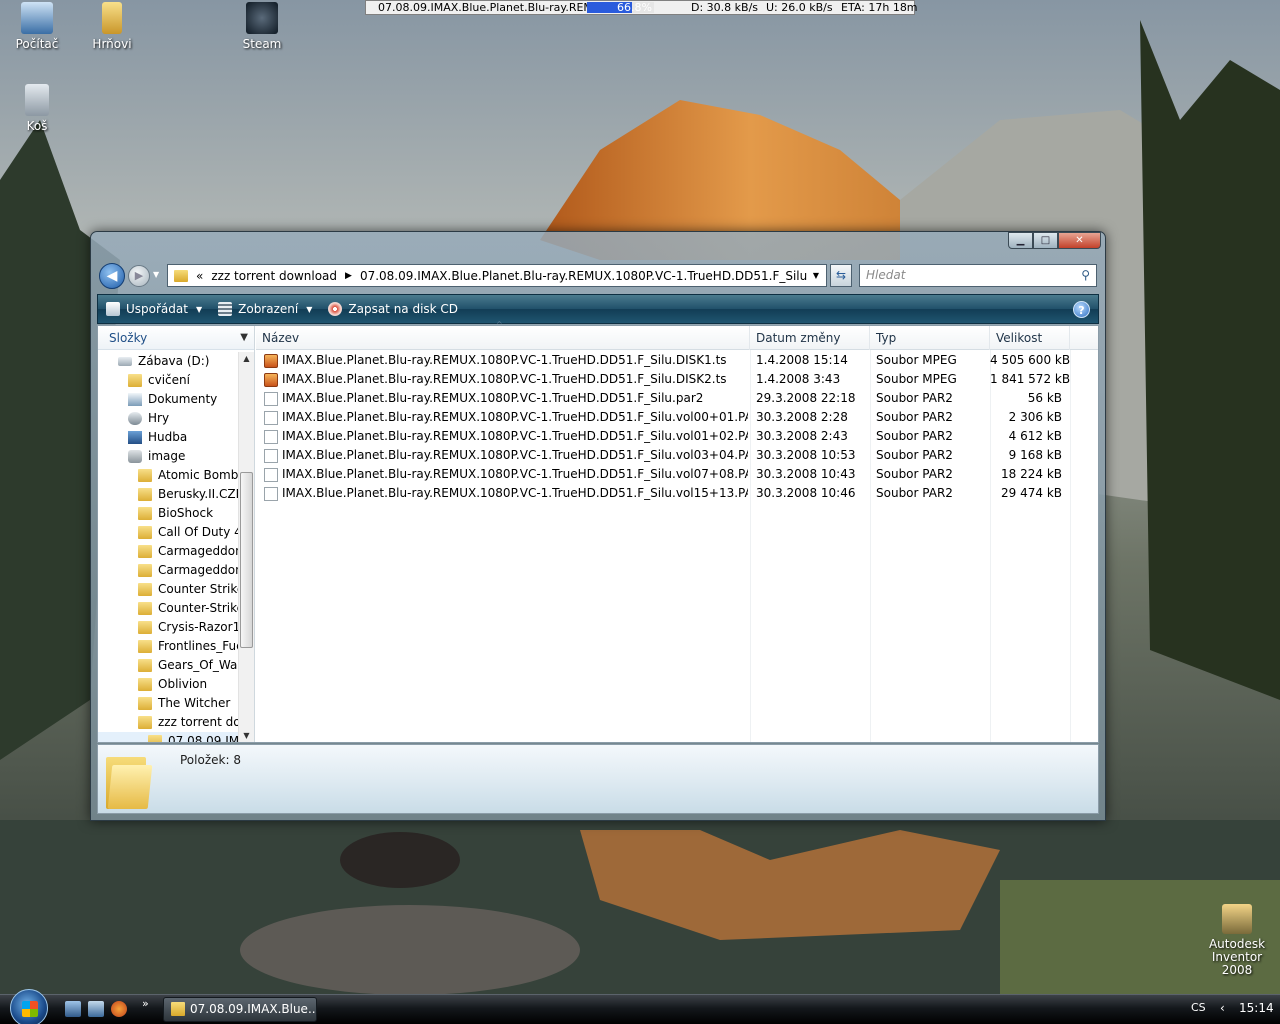 This screenshot has height=1024, width=1280. Describe the element at coordinates (168, 418) in the screenshot. I see `folder-tree-item: Hry` at that location.